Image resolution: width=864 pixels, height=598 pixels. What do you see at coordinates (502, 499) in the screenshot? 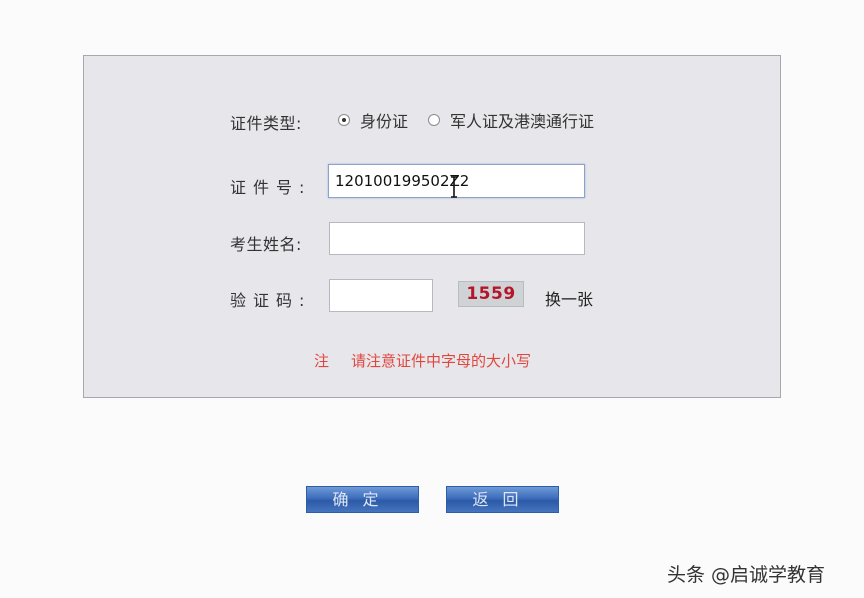
I see `back-button: 返回` at bounding box center [502, 499].